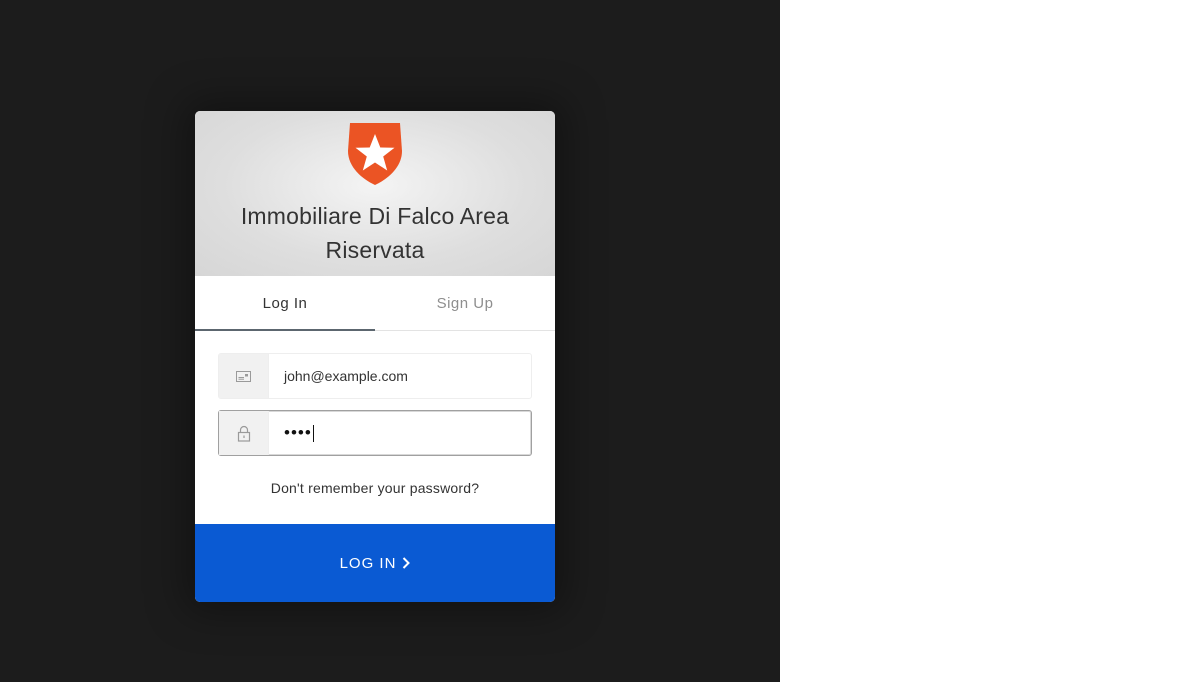  What do you see at coordinates (400, 376) in the screenshot?
I see `email-input: john@example.com` at bounding box center [400, 376].